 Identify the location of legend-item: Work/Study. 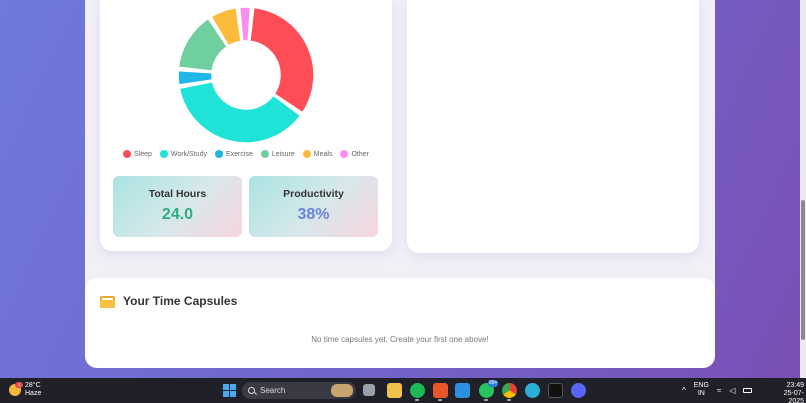
(183, 154).